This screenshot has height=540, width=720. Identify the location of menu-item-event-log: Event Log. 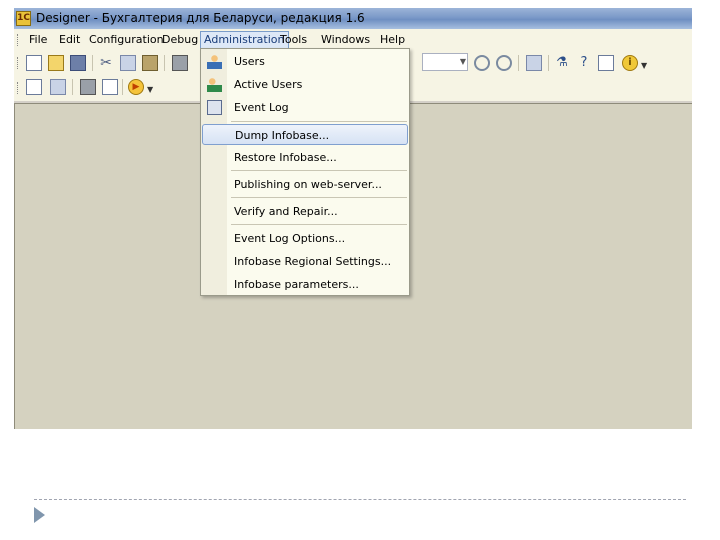
(305, 107).